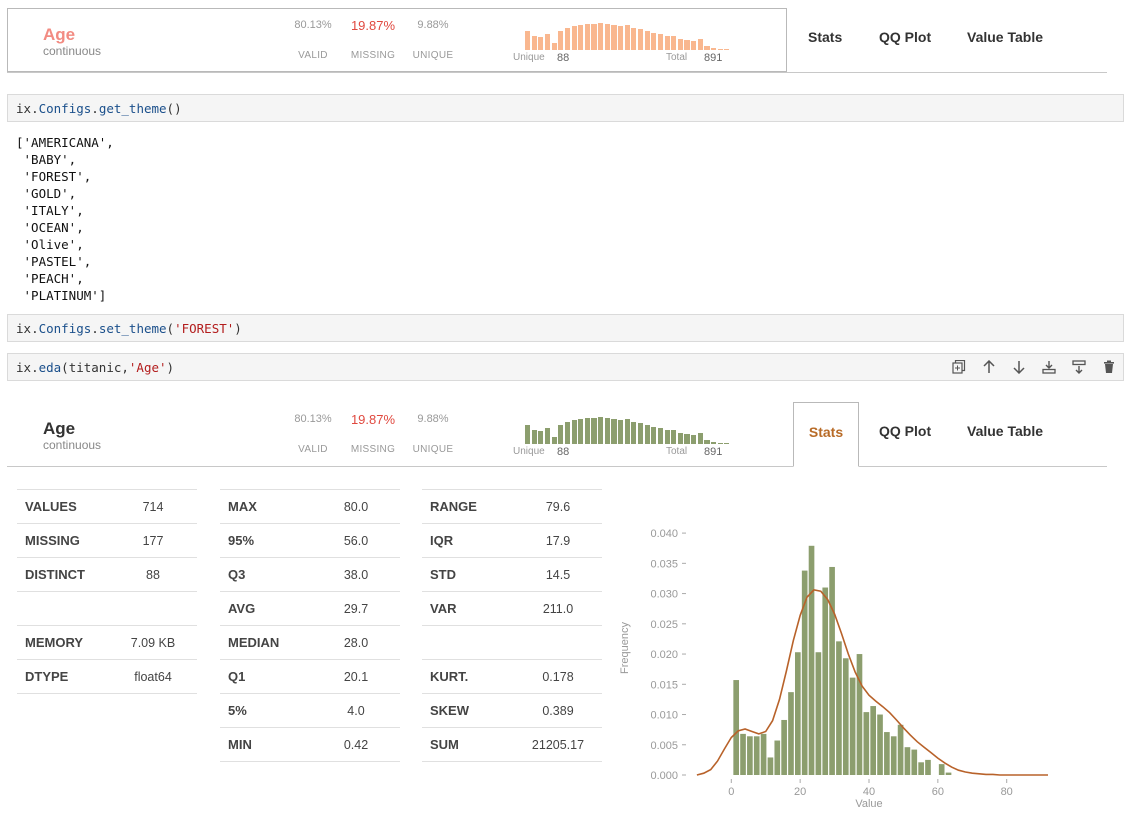  Describe the element at coordinates (24, 328) in the screenshot. I see `code-token: ix` at that location.